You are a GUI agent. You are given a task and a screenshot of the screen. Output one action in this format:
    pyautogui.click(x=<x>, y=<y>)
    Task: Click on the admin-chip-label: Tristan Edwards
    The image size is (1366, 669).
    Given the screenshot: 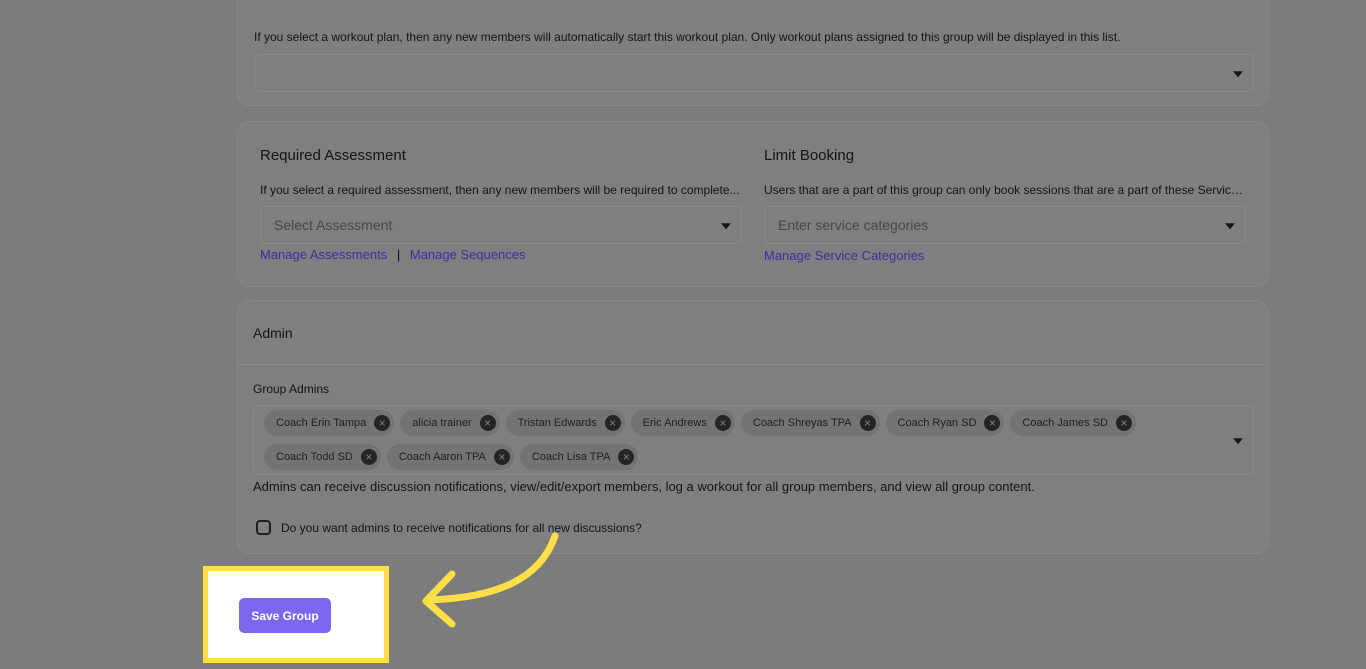 What is the action you would take?
    pyautogui.click(x=557, y=423)
    